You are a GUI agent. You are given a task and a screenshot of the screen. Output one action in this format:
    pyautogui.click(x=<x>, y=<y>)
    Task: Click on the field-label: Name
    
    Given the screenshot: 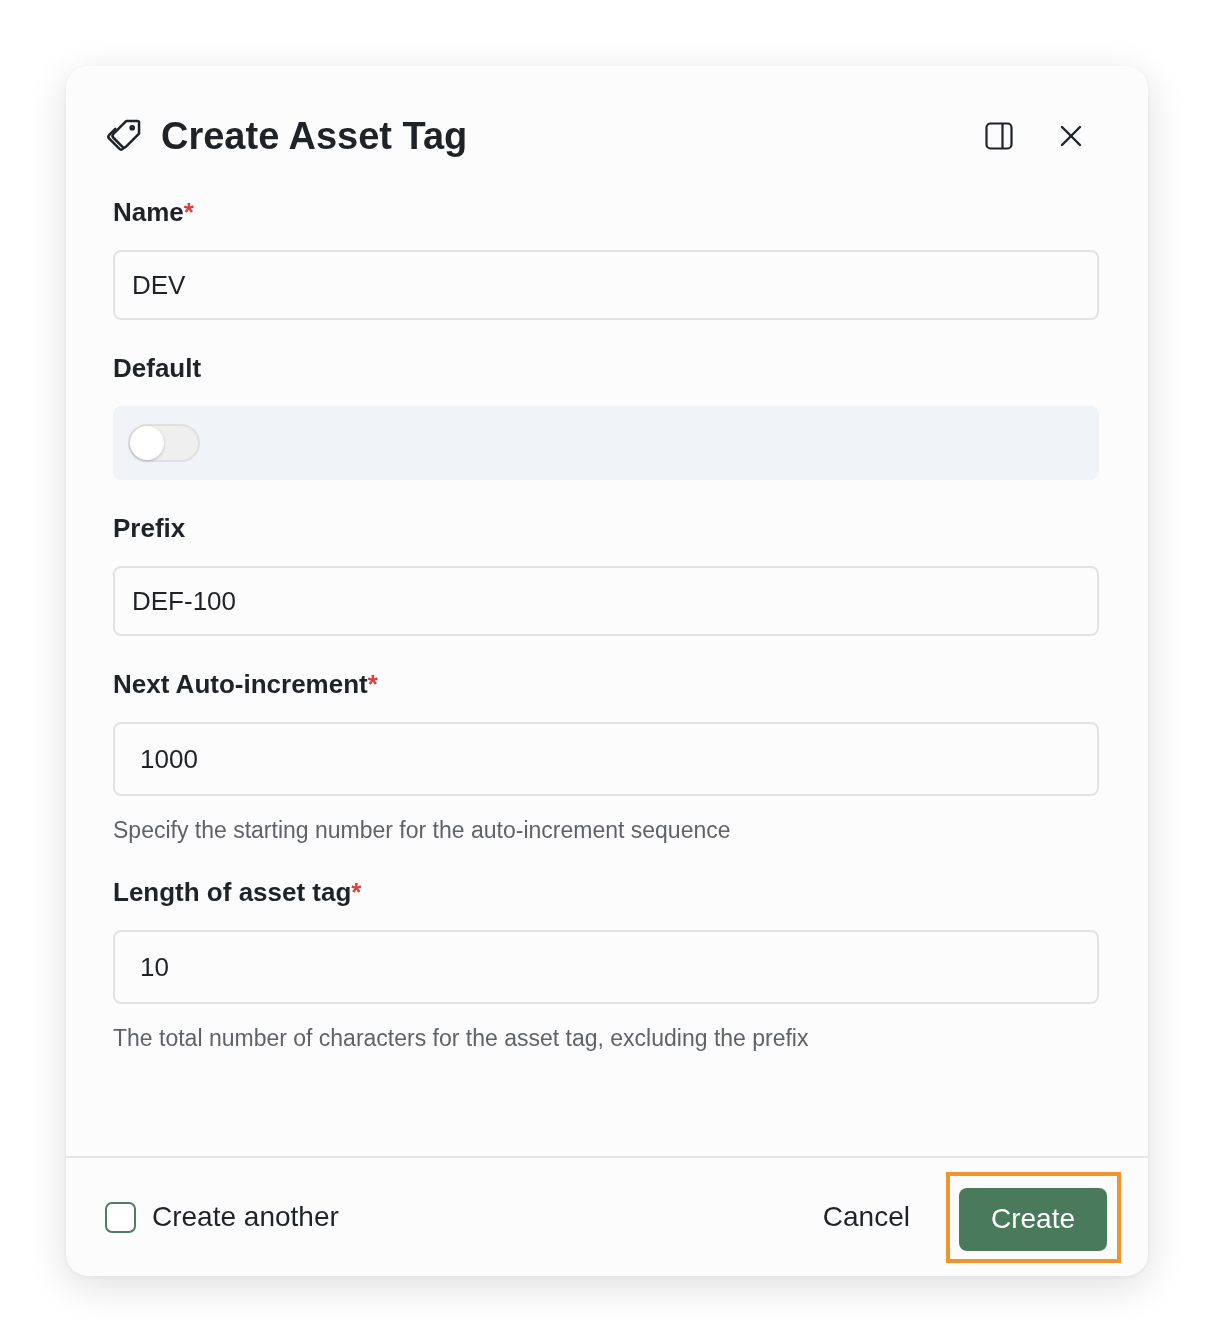 What is the action you would take?
    pyautogui.click(x=148, y=212)
    